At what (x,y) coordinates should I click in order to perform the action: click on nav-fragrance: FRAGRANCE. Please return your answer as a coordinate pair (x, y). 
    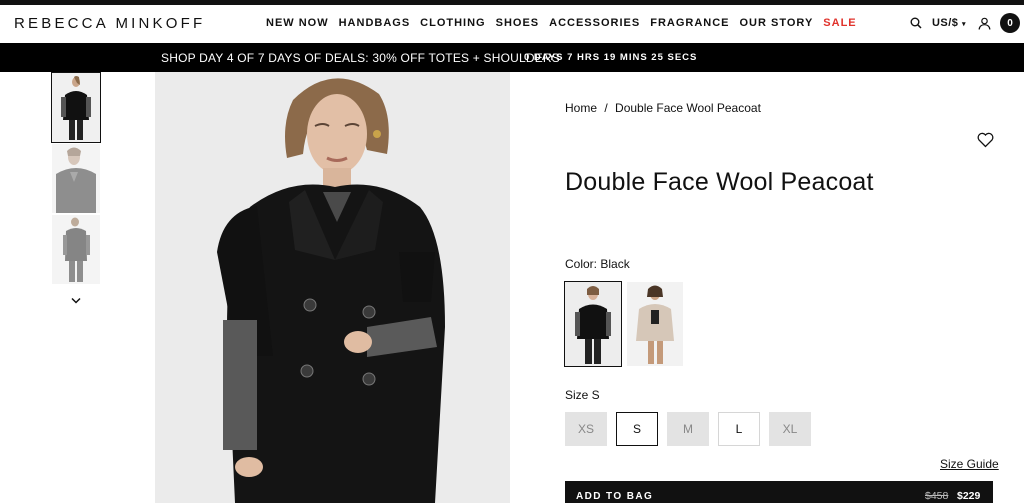
    Looking at the image, I should click on (689, 23).